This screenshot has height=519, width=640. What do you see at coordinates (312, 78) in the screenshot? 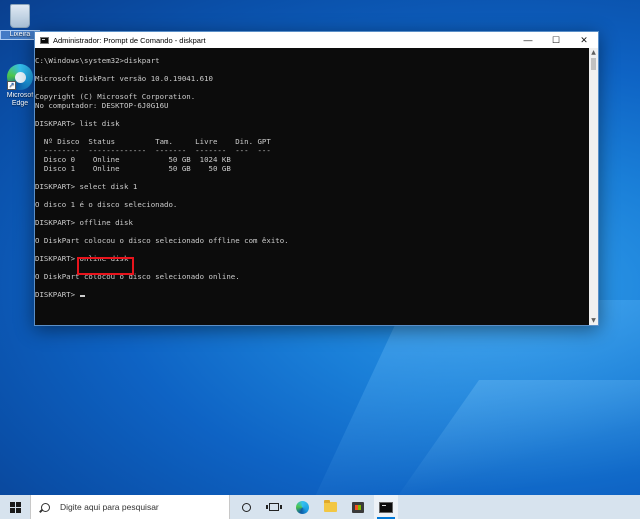
I see `console-line: Microsoft DiskPart versão 10.0.19041.610` at bounding box center [312, 78].